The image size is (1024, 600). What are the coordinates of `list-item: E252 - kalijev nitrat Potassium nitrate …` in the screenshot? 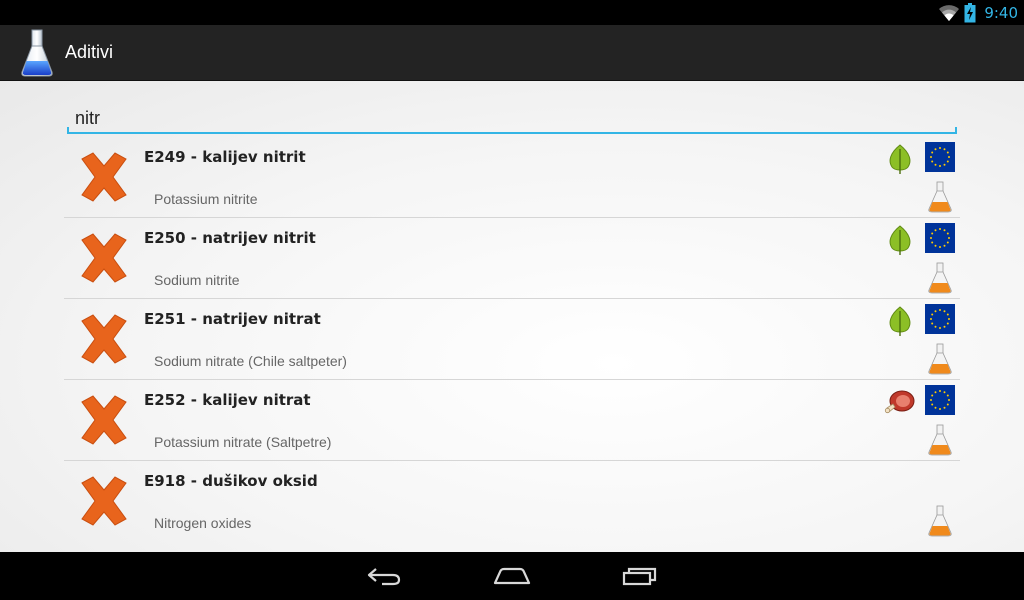 It's located at (512, 420).